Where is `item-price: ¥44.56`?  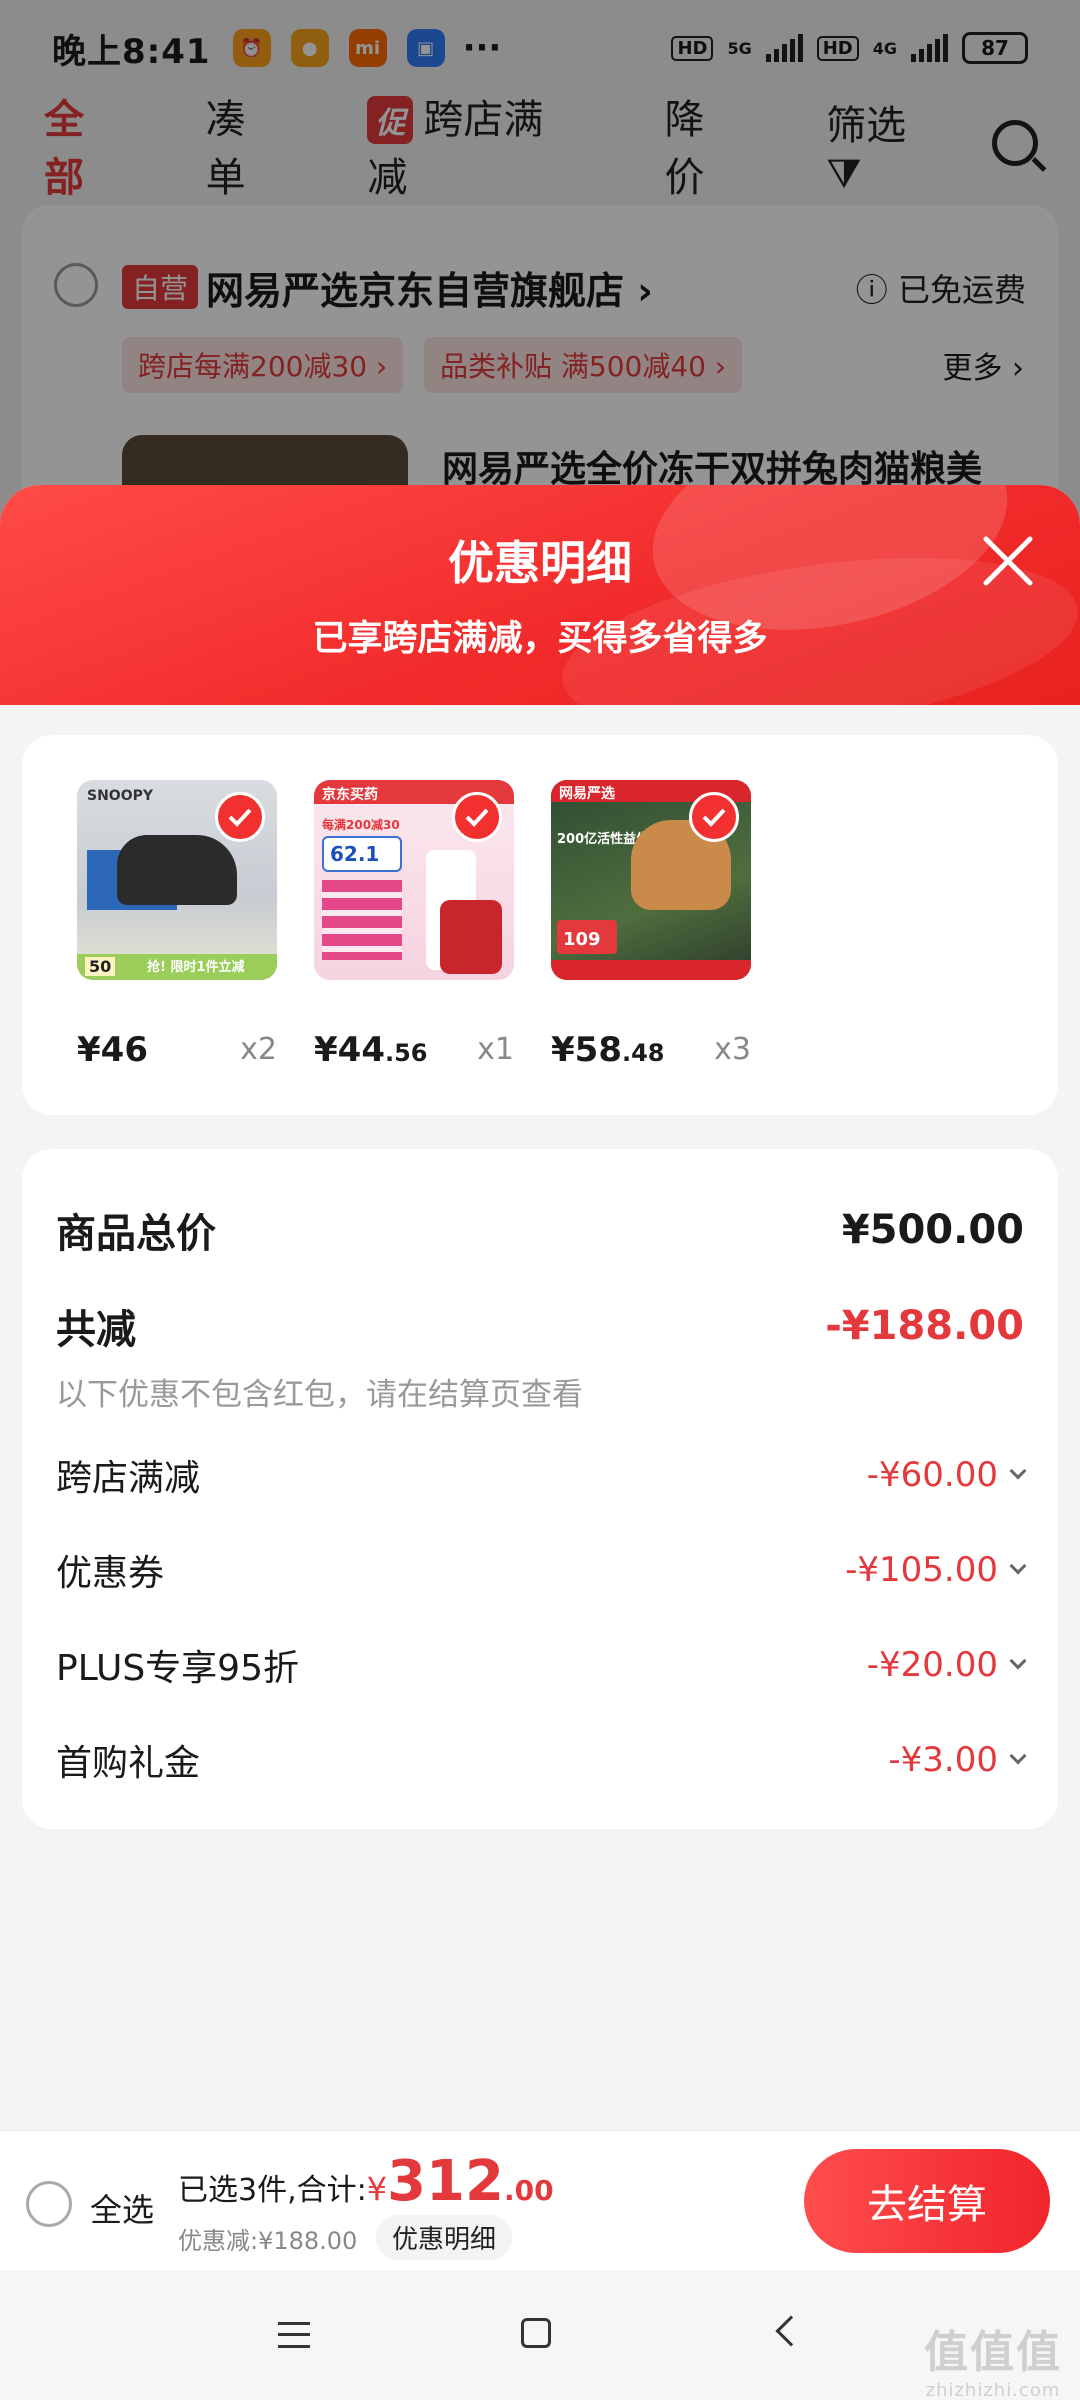 item-price: ¥44.56 is located at coordinates (371, 1050).